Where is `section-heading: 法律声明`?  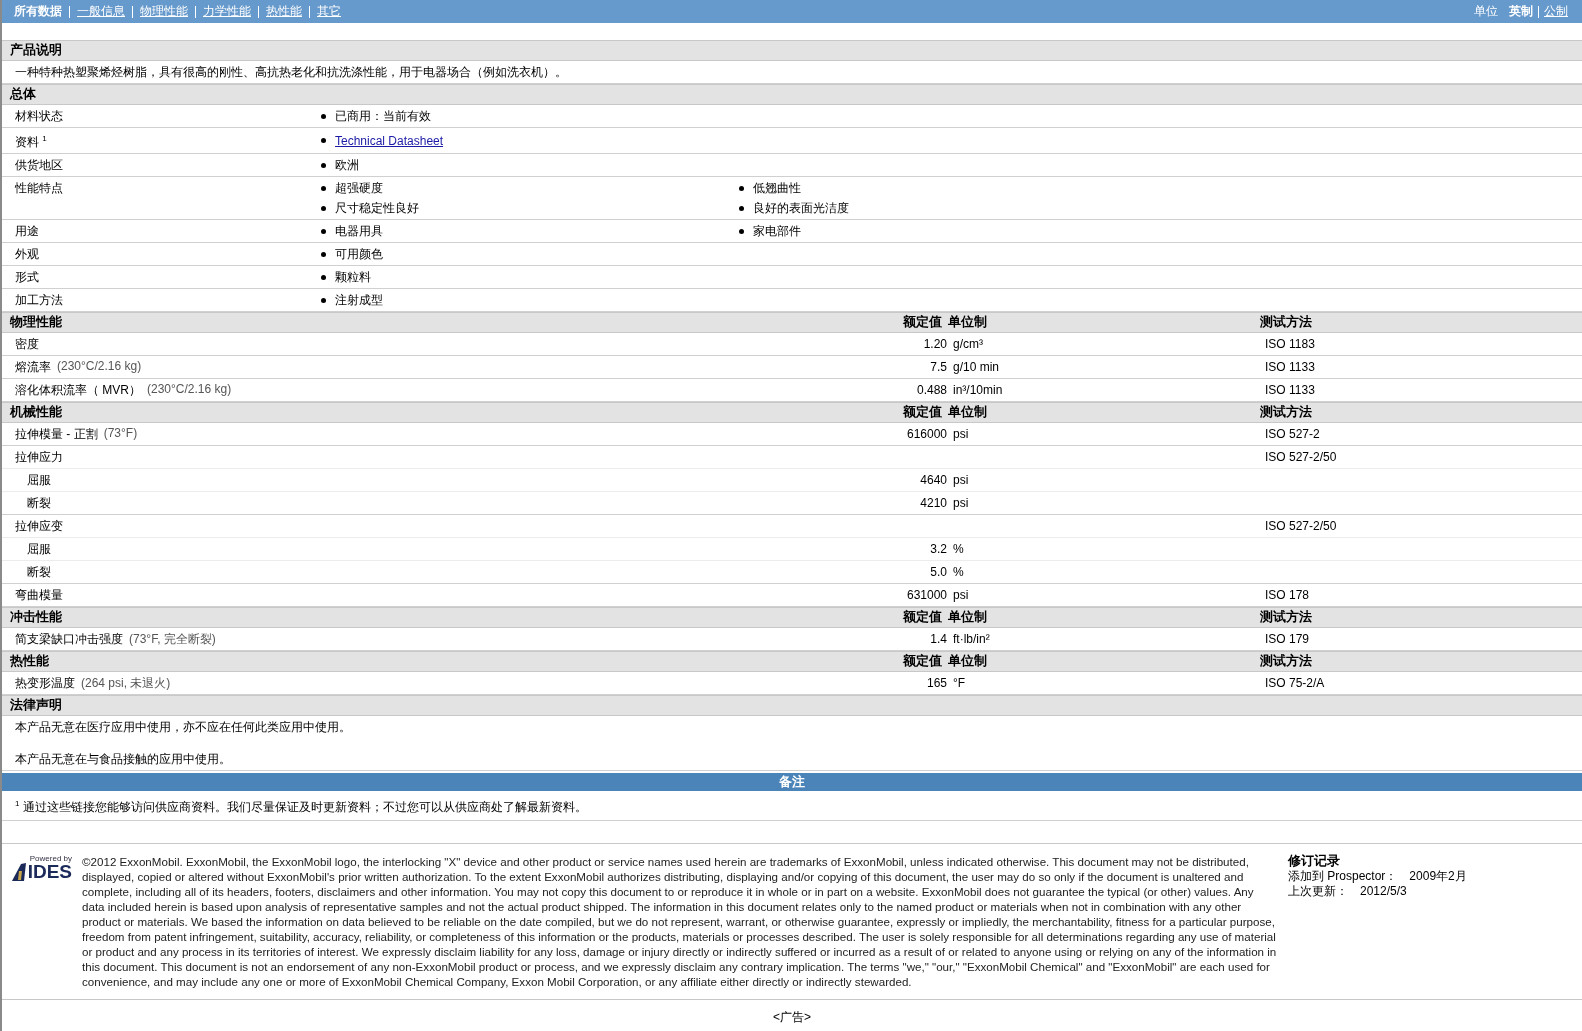 section-heading: 法律声明 is located at coordinates (792, 705).